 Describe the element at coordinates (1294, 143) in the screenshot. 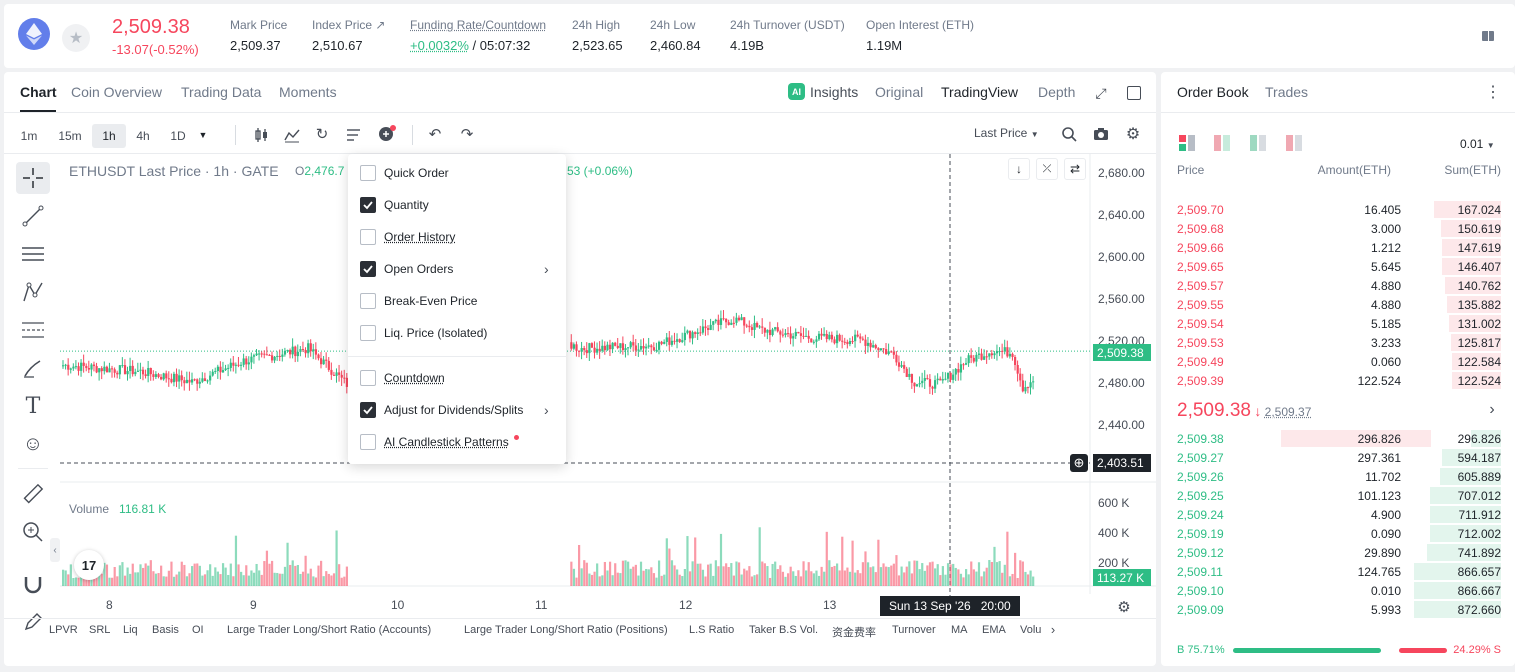

I see `layout-asks-only-icon` at that location.